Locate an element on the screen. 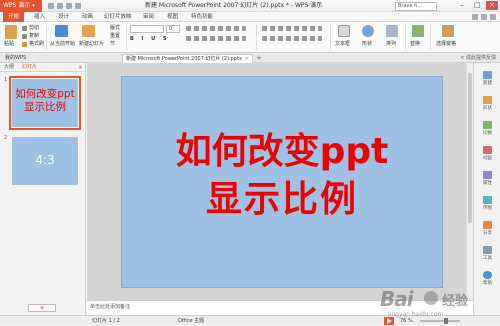  quick-access-toolbar is located at coordinates (64, 6).